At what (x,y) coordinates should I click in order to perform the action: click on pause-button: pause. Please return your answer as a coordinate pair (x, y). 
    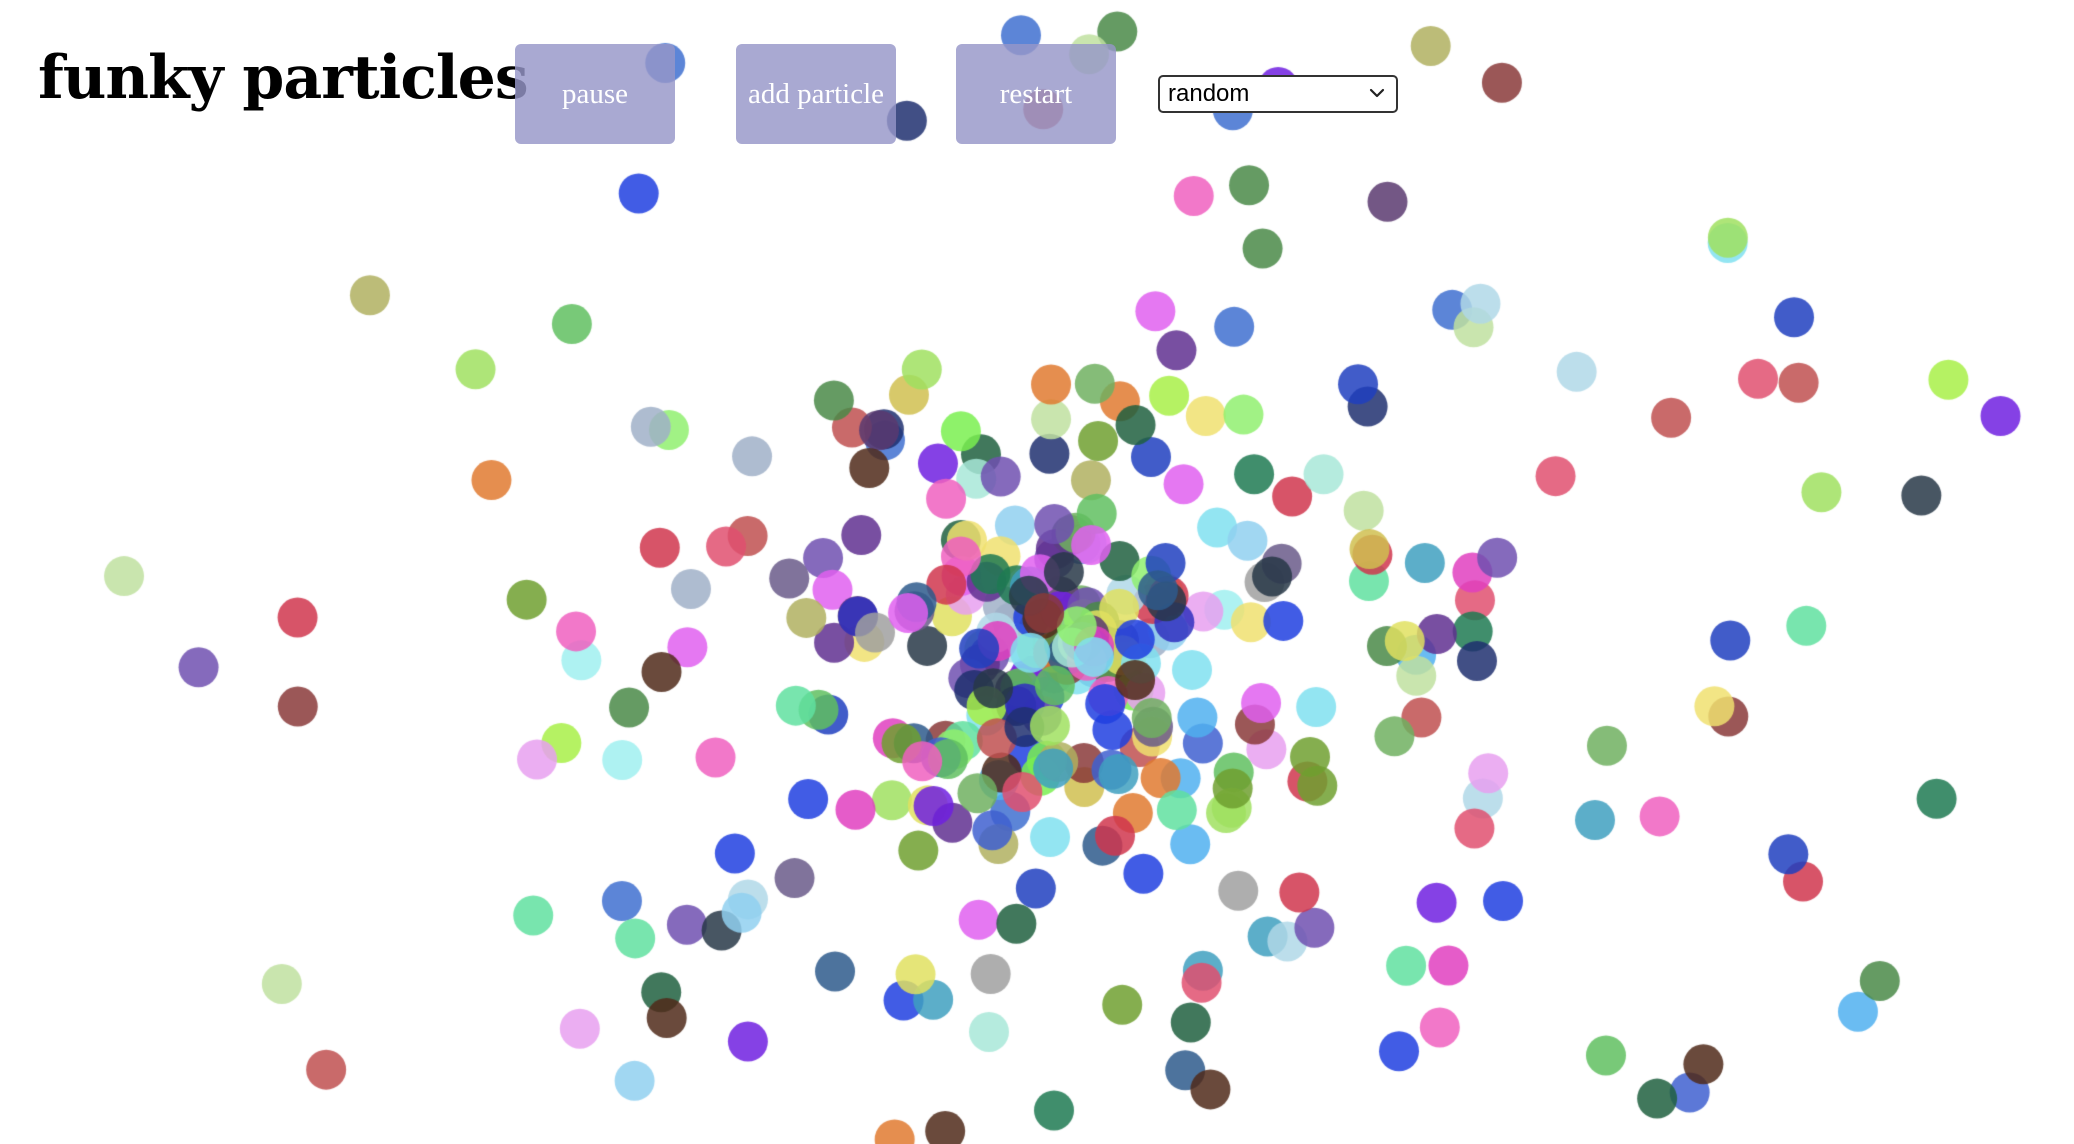
    Looking at the image, I should click on (595, 94).